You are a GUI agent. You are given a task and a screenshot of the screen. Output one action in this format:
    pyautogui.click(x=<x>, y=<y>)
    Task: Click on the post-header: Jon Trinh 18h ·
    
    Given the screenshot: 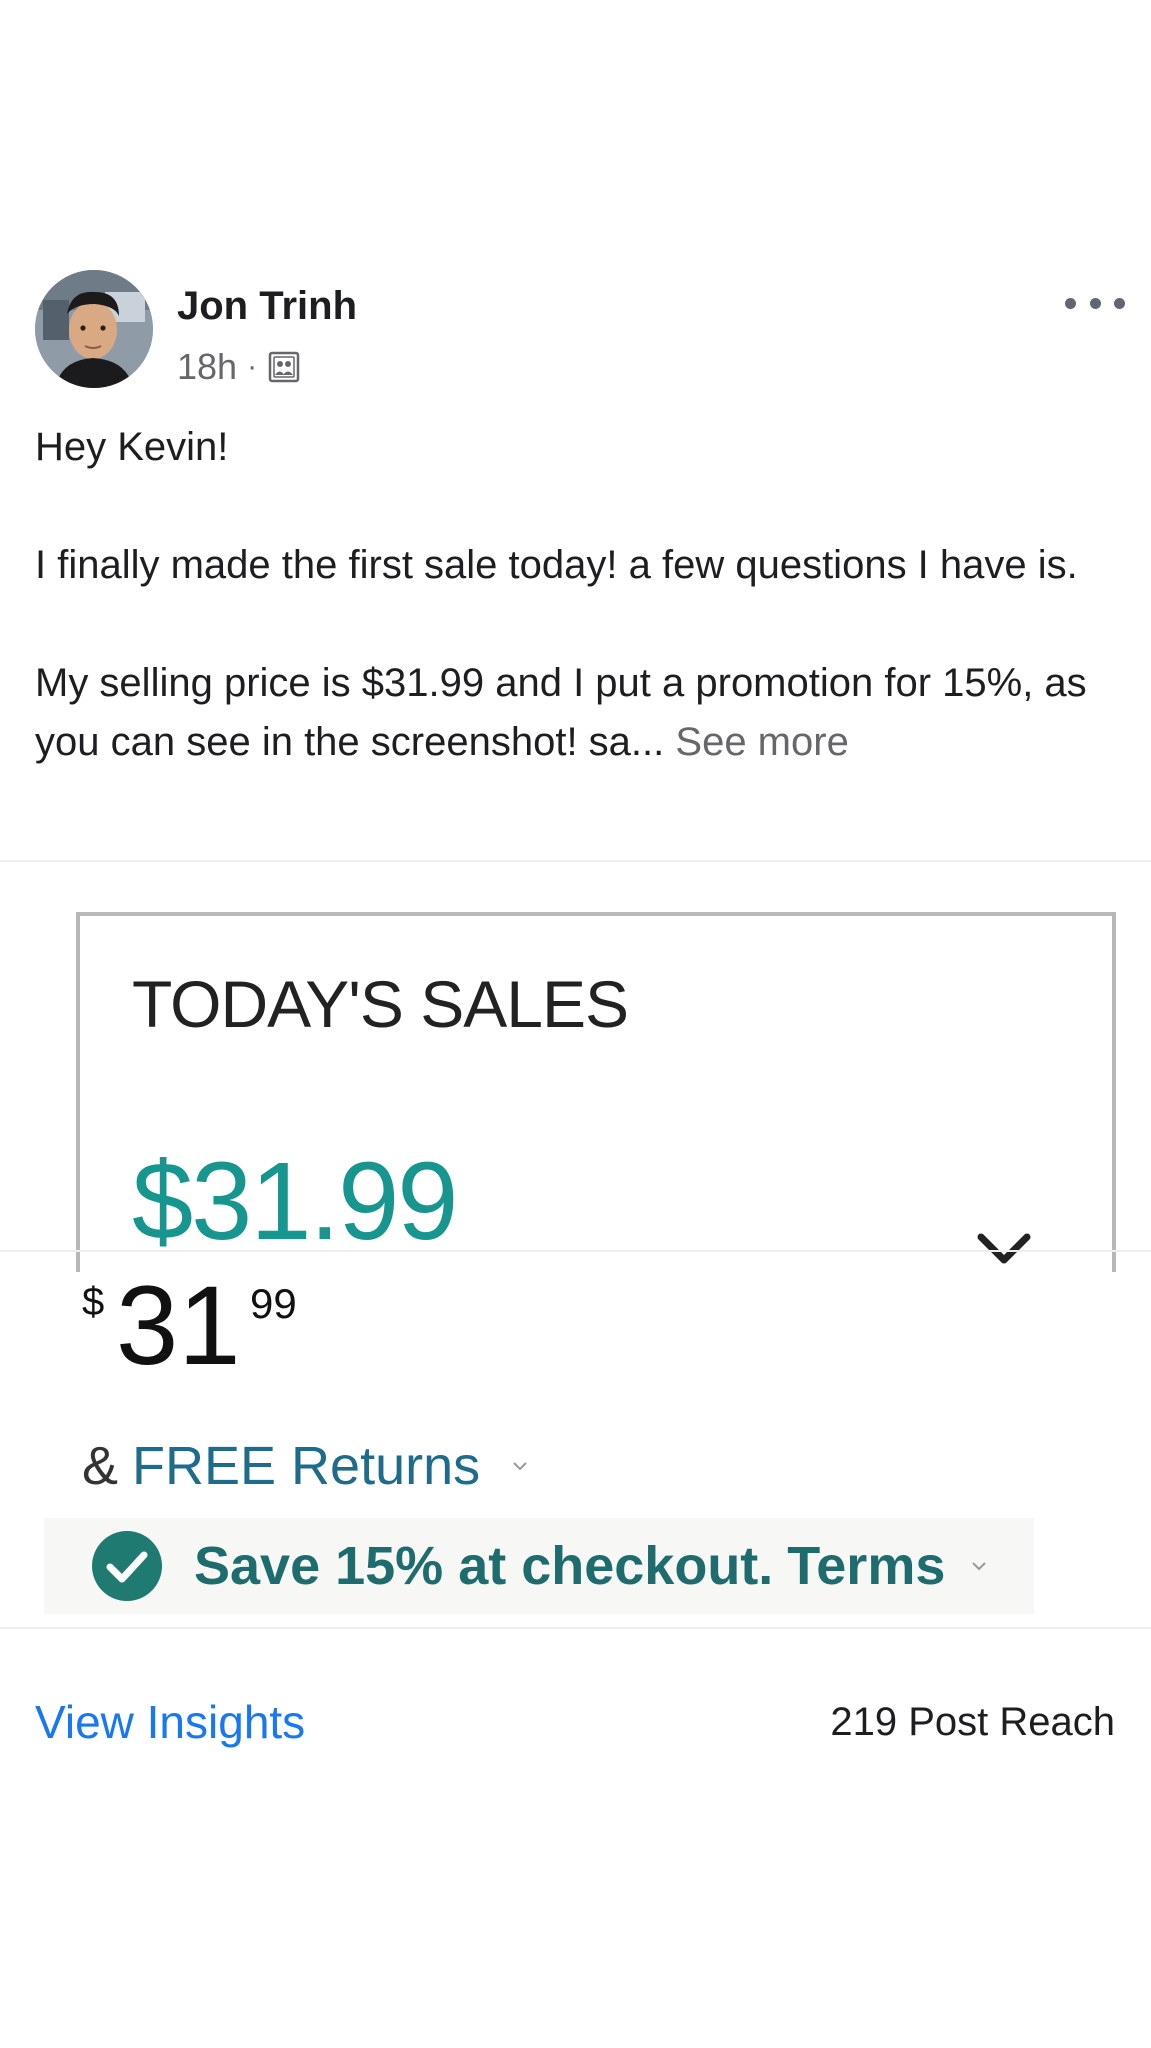 What is the action you would take?
    pyautogui.click(x=580, y=330)
    